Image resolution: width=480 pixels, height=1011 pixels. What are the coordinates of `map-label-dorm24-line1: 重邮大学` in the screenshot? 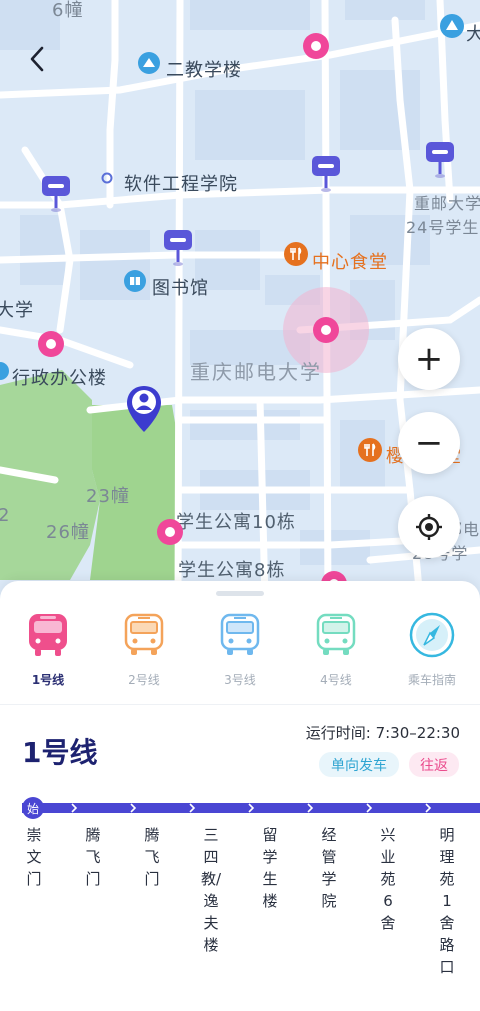 It's located at (447, 203).